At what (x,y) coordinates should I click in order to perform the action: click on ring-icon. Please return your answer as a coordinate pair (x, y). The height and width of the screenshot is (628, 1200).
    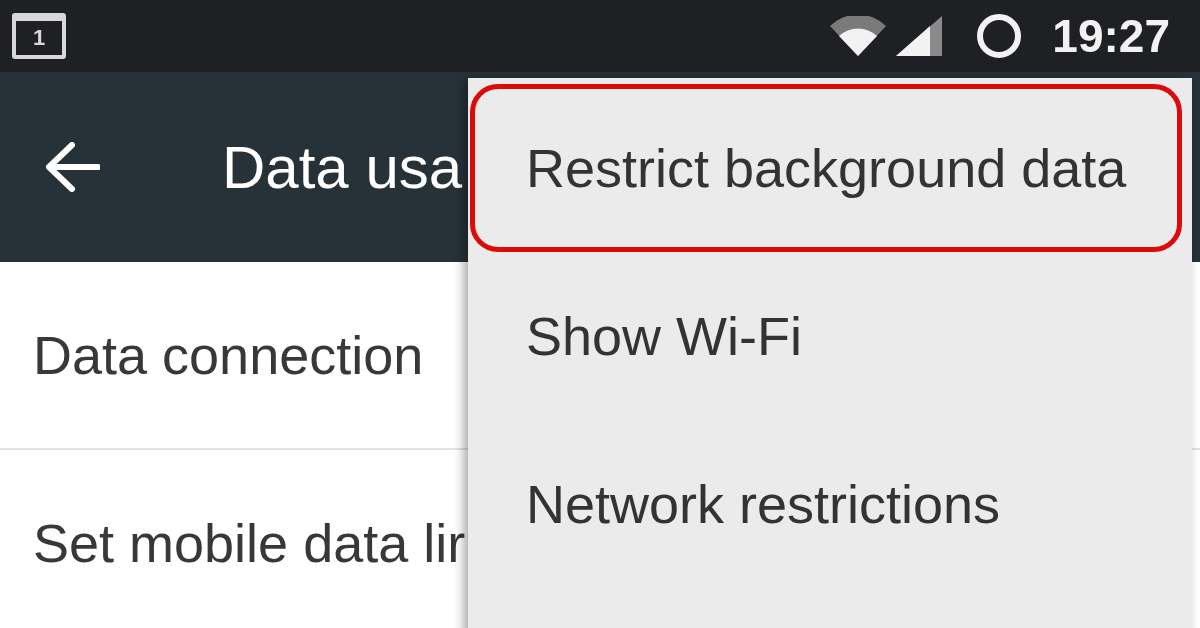
    Looking at the image, I should click on (999, 36).